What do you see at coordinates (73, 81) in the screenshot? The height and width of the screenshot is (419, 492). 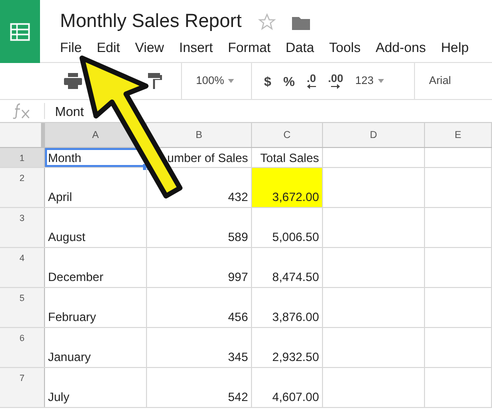 I see `print-icon` at bounding box center [73, 81].